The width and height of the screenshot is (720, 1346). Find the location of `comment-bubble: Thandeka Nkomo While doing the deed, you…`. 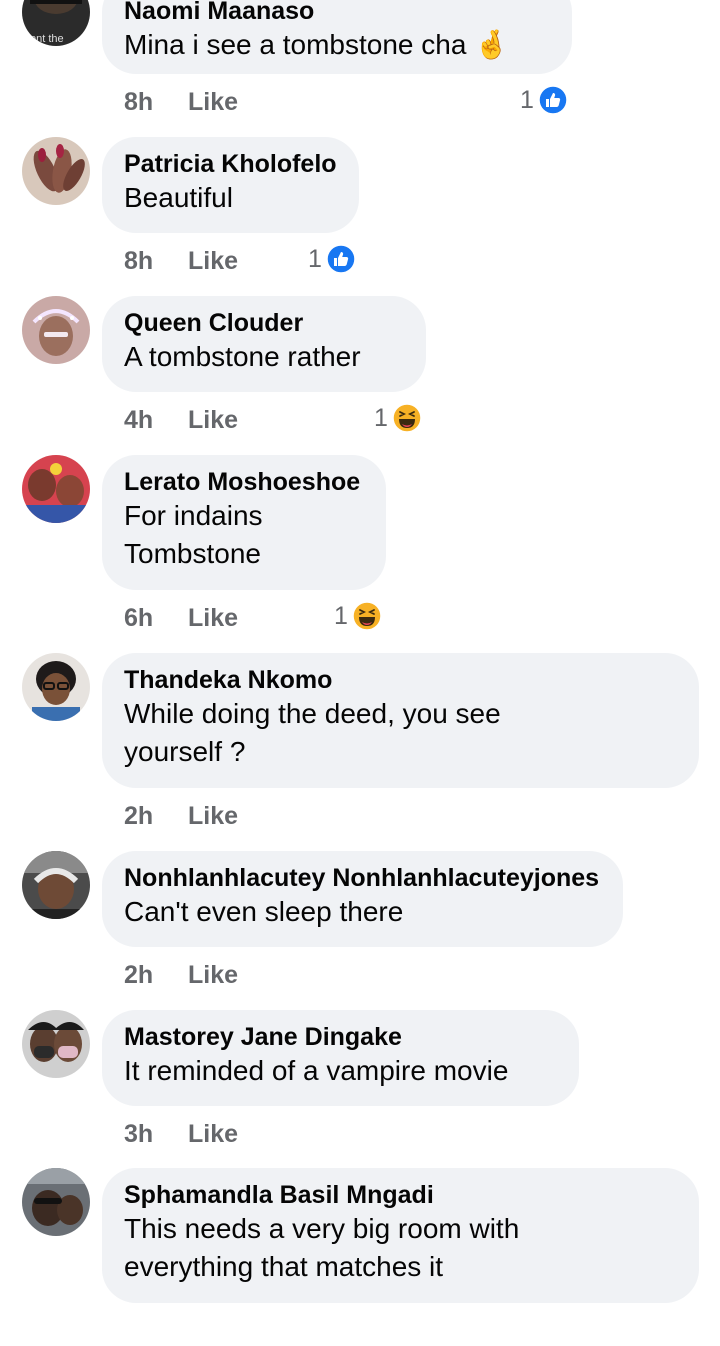

comment-bubble: Thandeka Nkomo While doing the deed, you… is located at coordinates (400, 720).